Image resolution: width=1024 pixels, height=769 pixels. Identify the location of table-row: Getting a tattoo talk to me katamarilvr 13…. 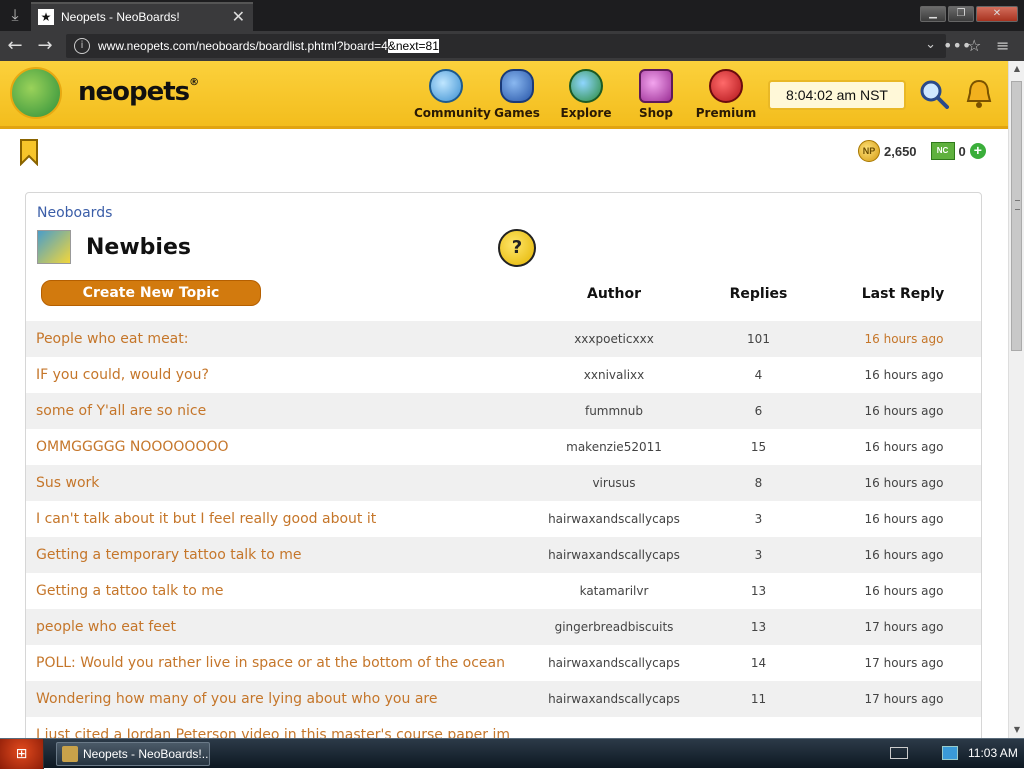
(503, 591).